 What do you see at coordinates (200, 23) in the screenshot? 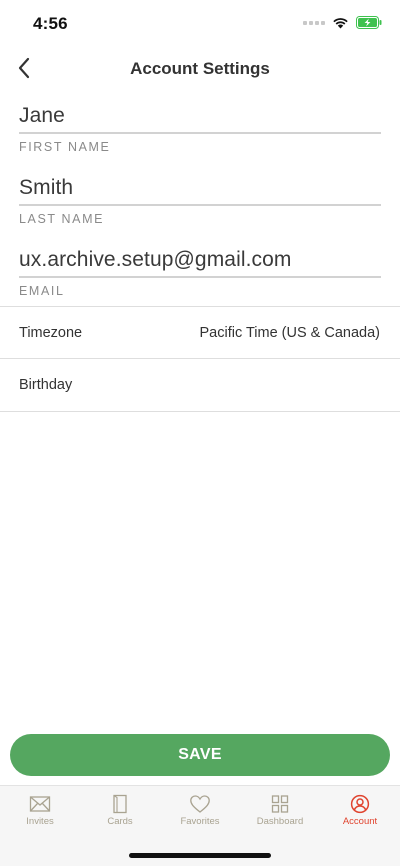
I see `status-bar: 4:56` at bounding box center [200, 23].